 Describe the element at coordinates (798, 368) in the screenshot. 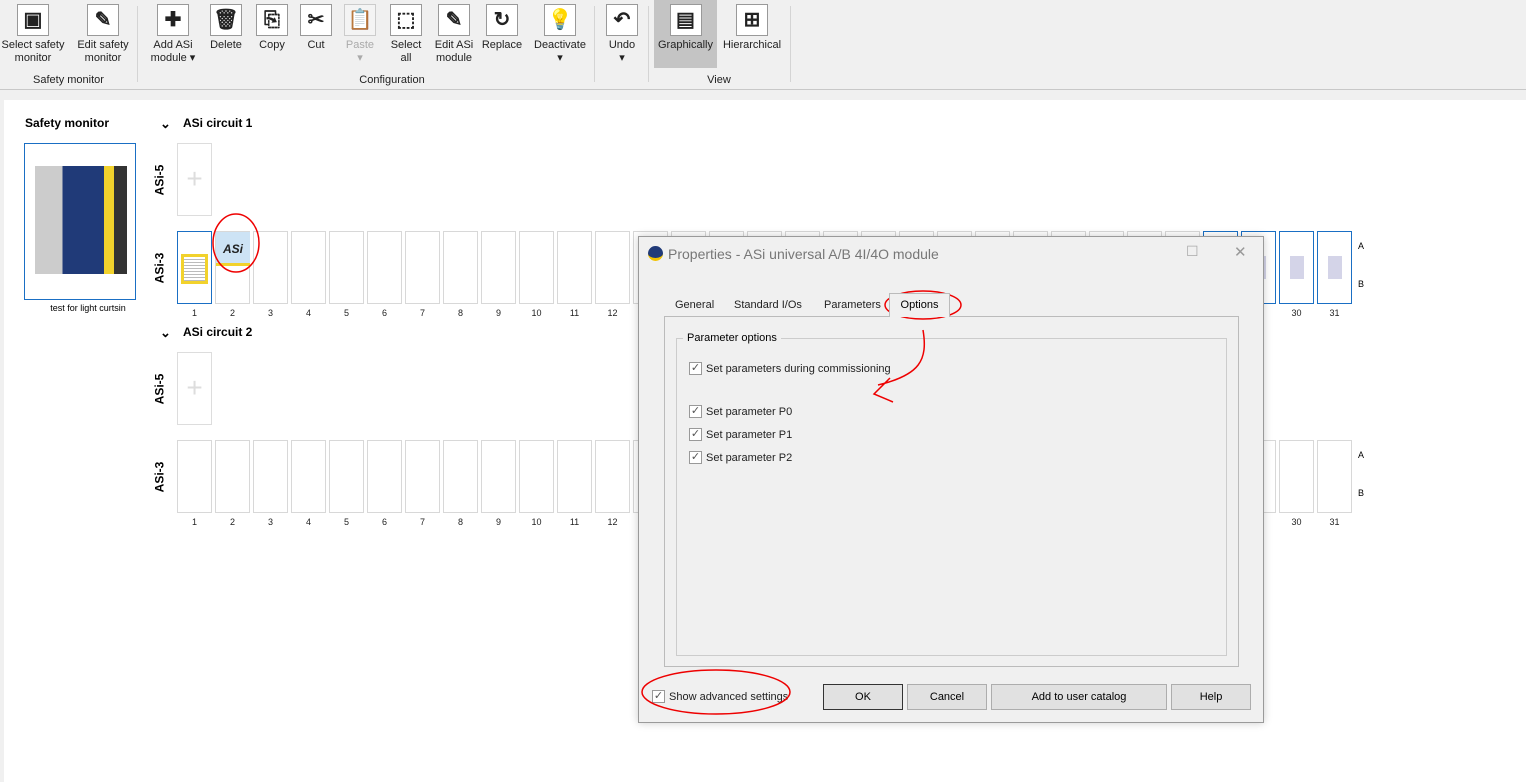

I see `checkbox-label: Set parameters during commissioning` at that location.